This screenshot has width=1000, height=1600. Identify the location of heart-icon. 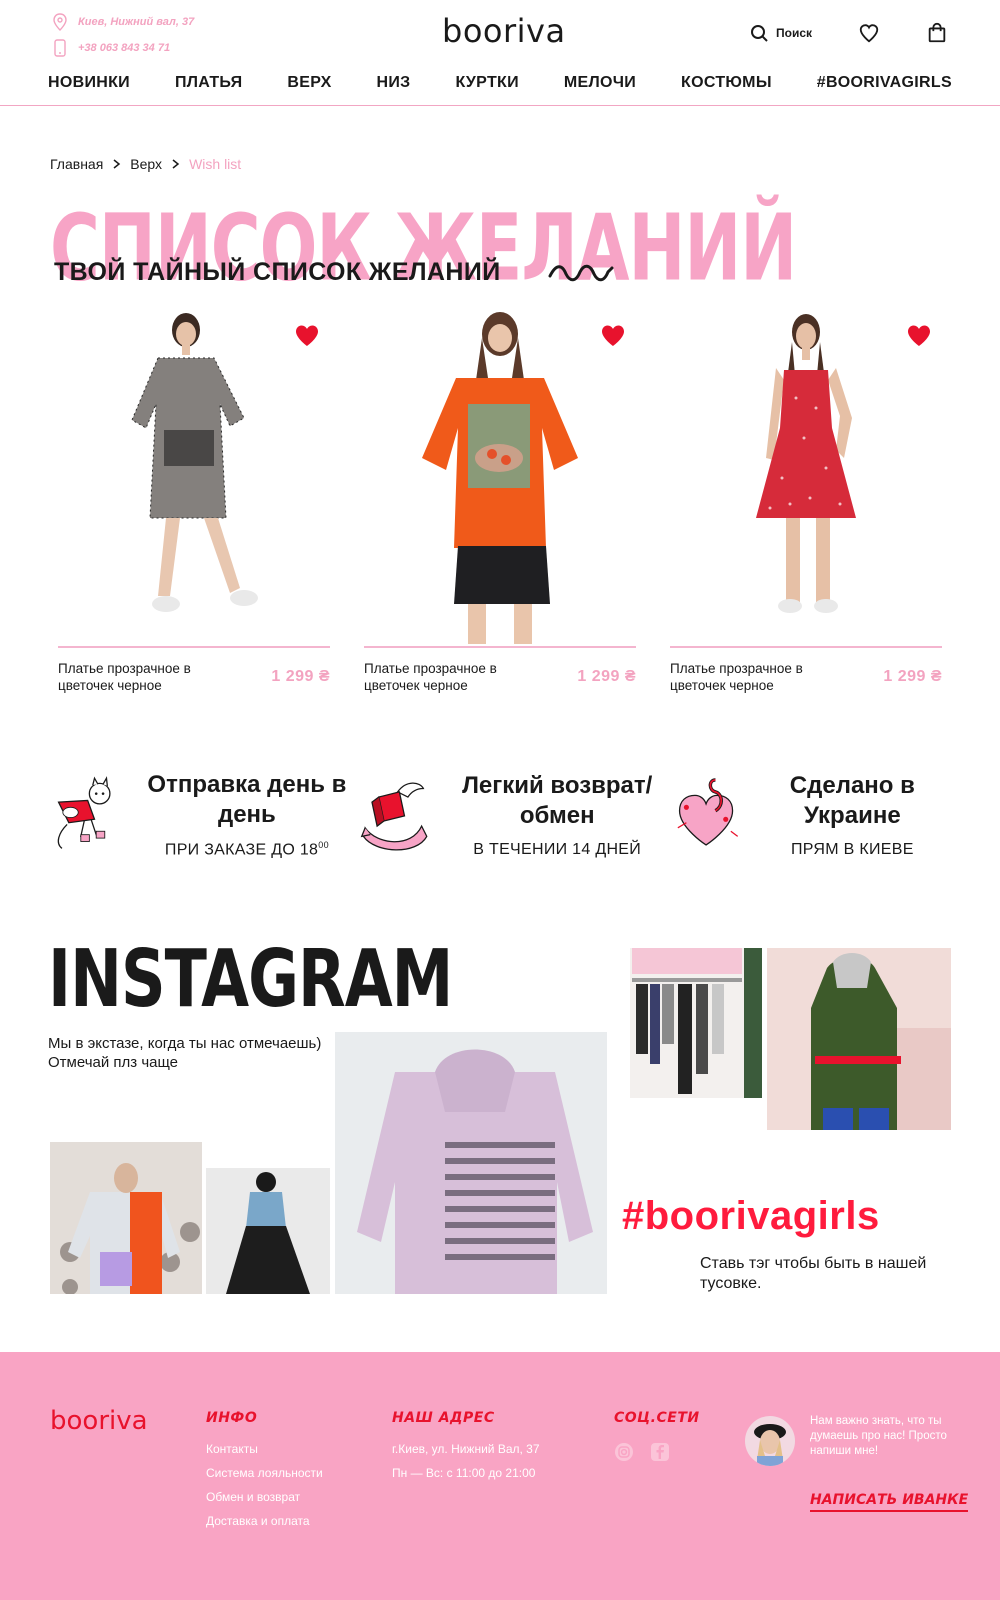
(869, 33).